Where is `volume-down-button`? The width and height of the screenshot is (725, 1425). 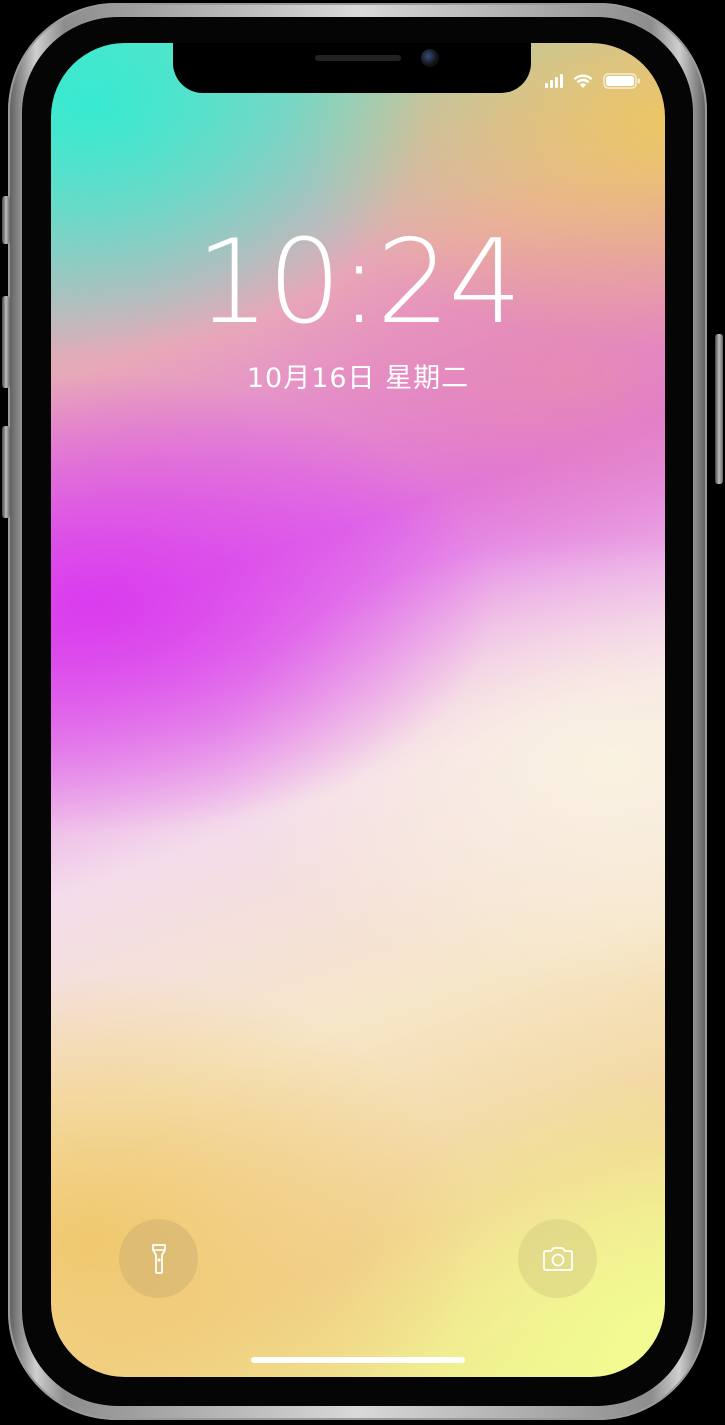 volume-down-button is located at coordinates (6, 472).